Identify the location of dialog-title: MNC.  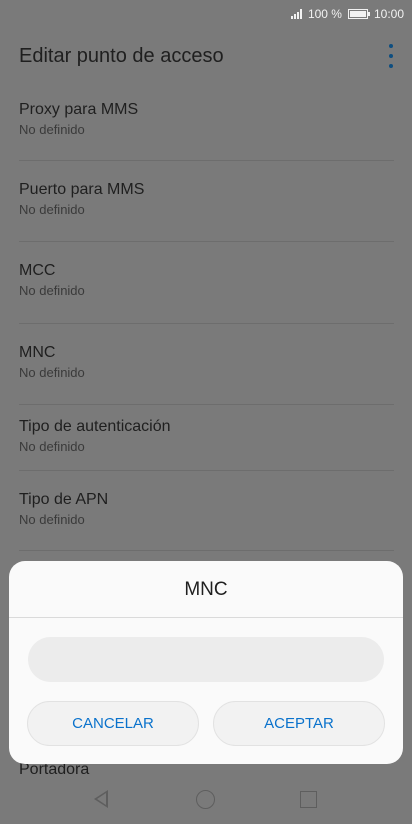
(206, 589).